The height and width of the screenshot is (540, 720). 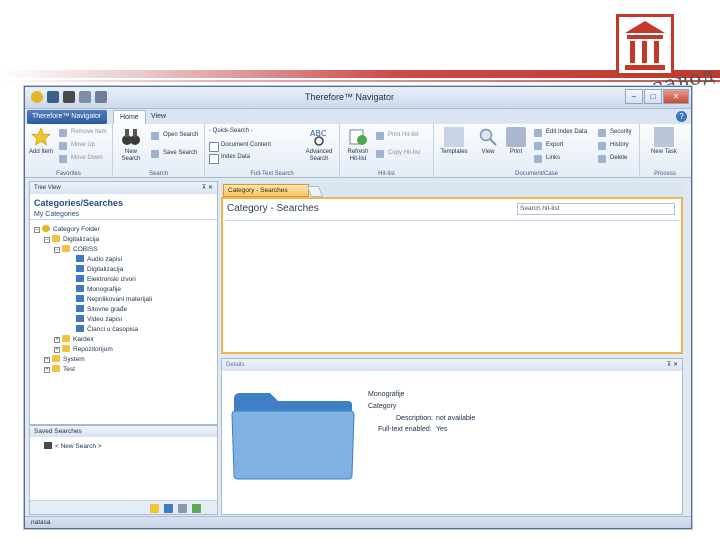 What do you see at coordinates (358, 145) in the screenshot?
I see `refresh-hit-list-button: Refresh Hit-list` at bounding box center [358, 145].